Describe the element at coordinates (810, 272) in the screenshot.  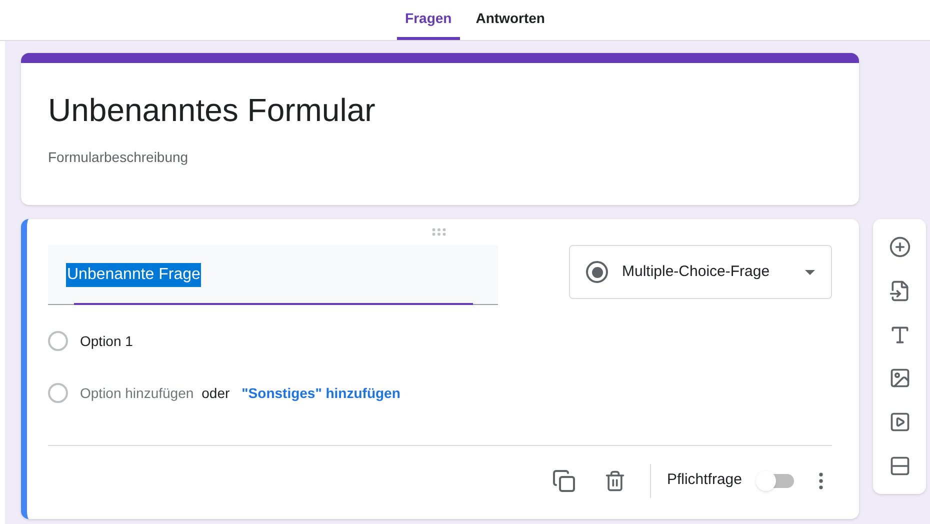
I see `caret-icon` at that location.